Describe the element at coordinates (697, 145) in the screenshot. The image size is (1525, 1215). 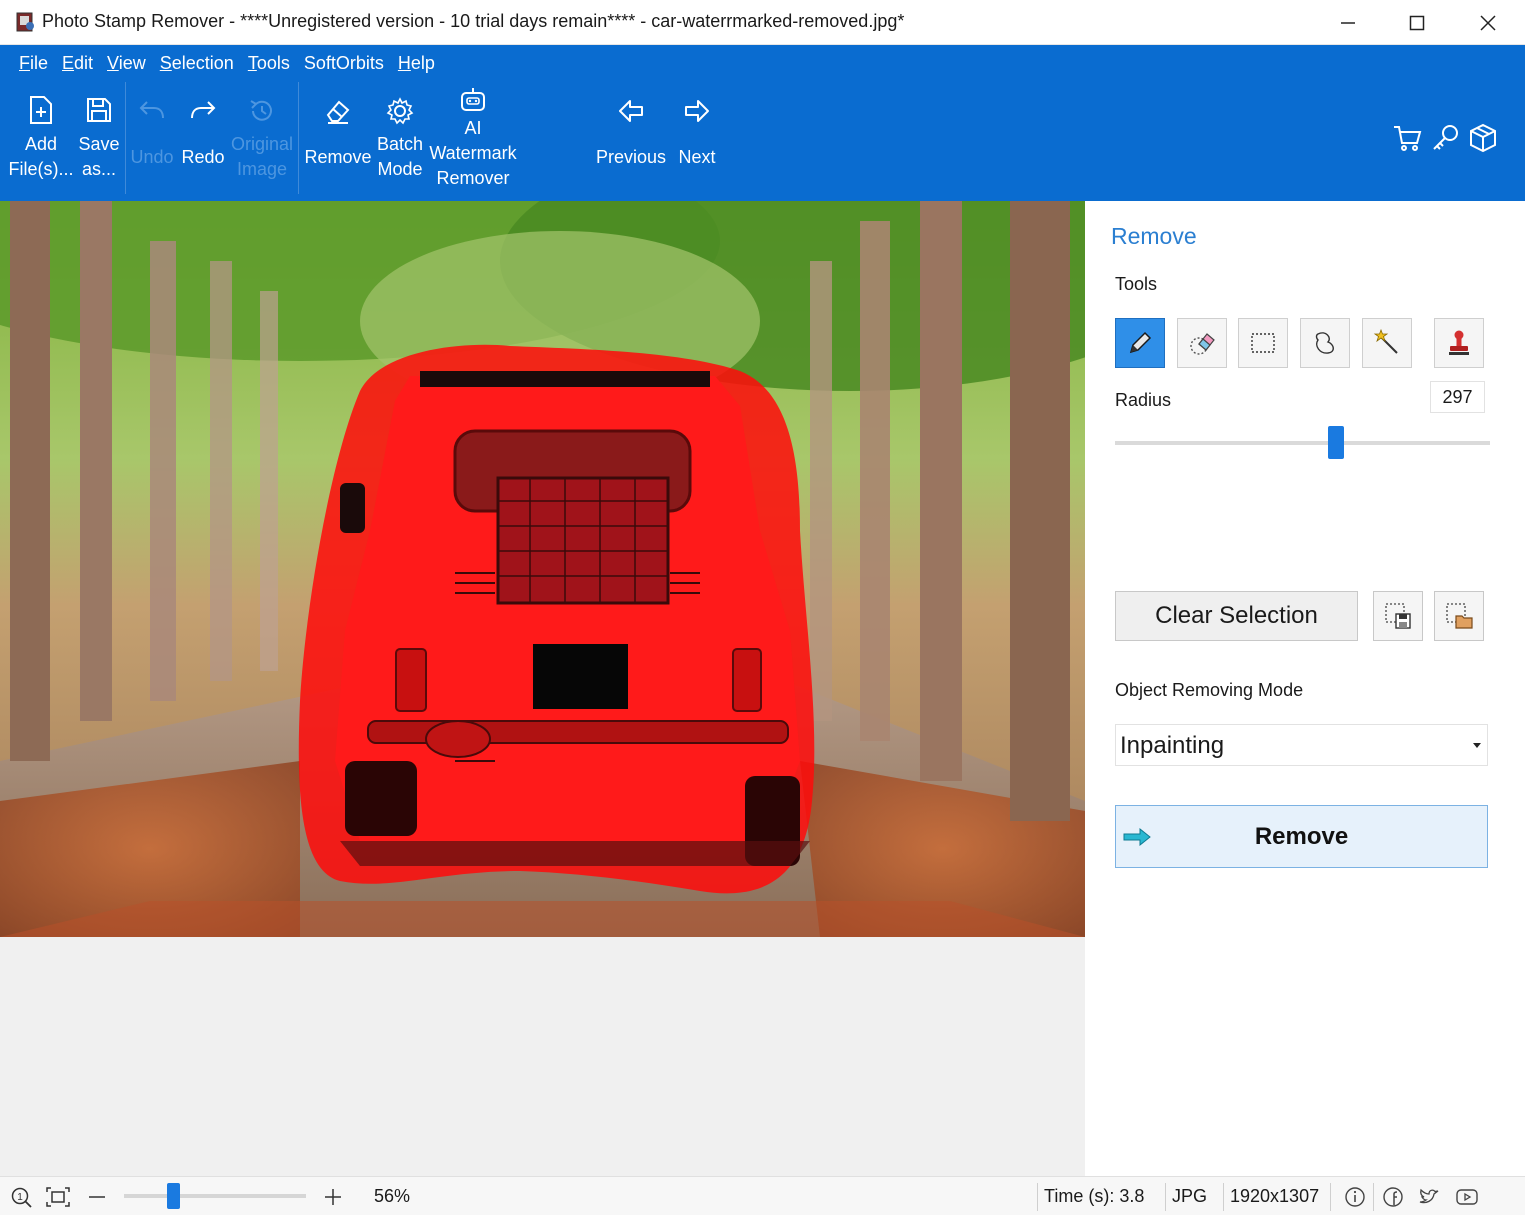
I see `next-button: Next` at that location.